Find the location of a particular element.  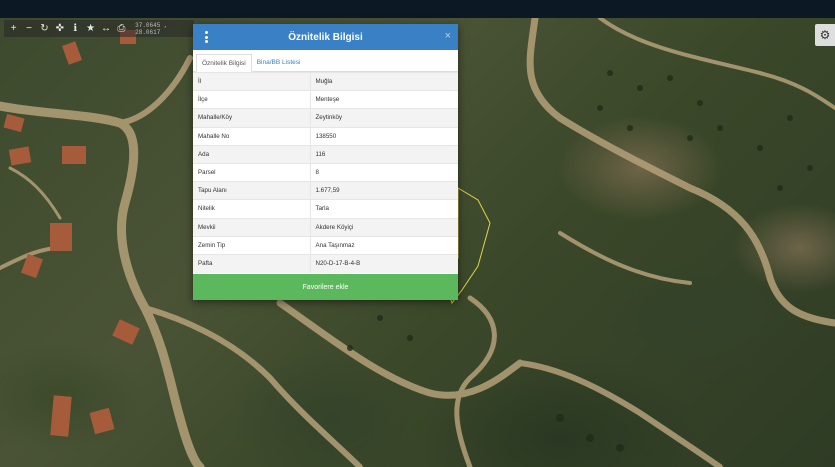

print-icon: ⎙ is located at coordinates (121, 28).